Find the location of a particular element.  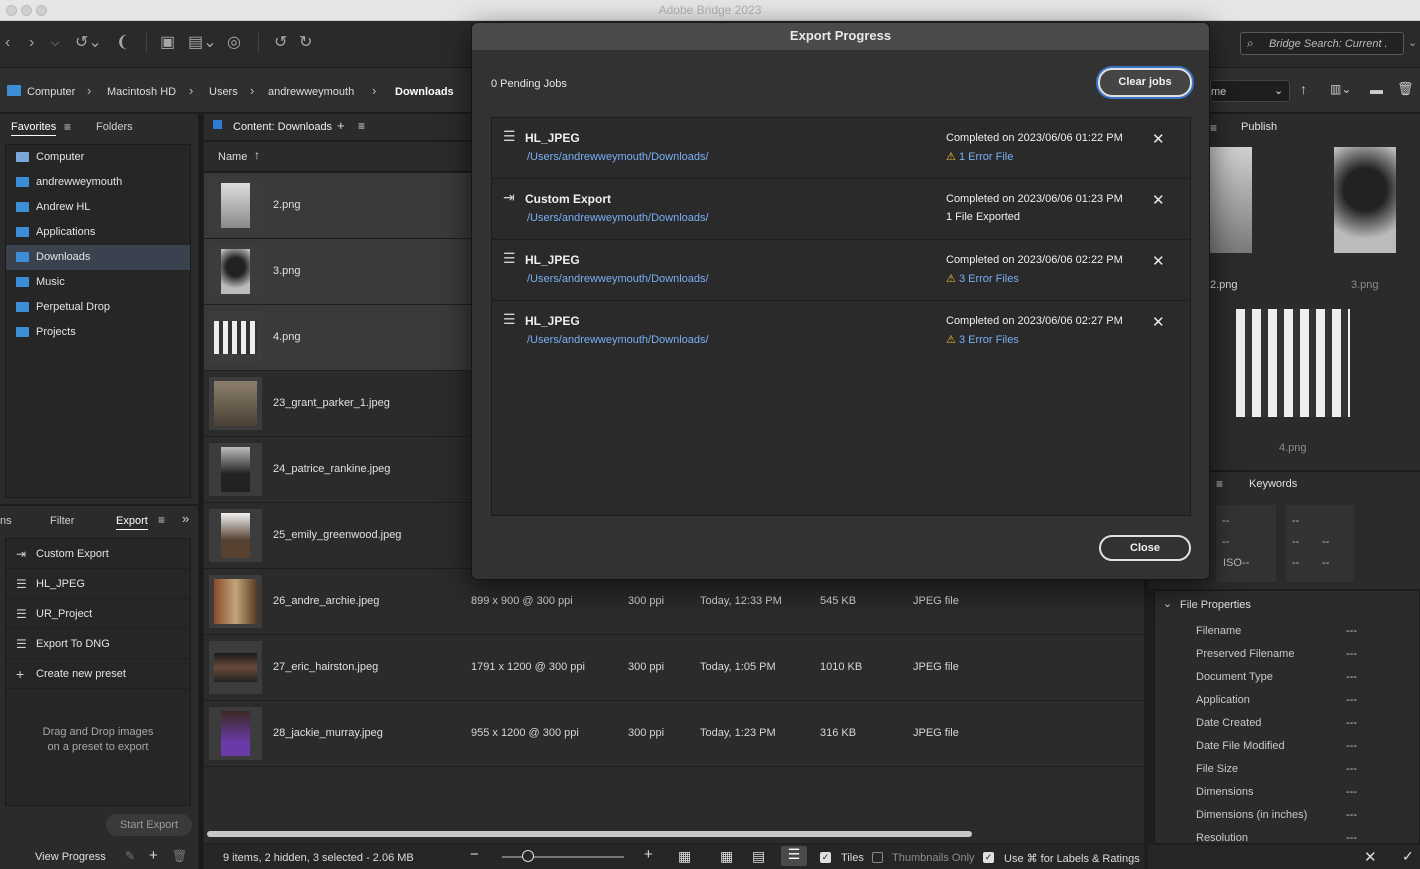

favorite-downloads: Downloads is located at coordinates (98, 257).